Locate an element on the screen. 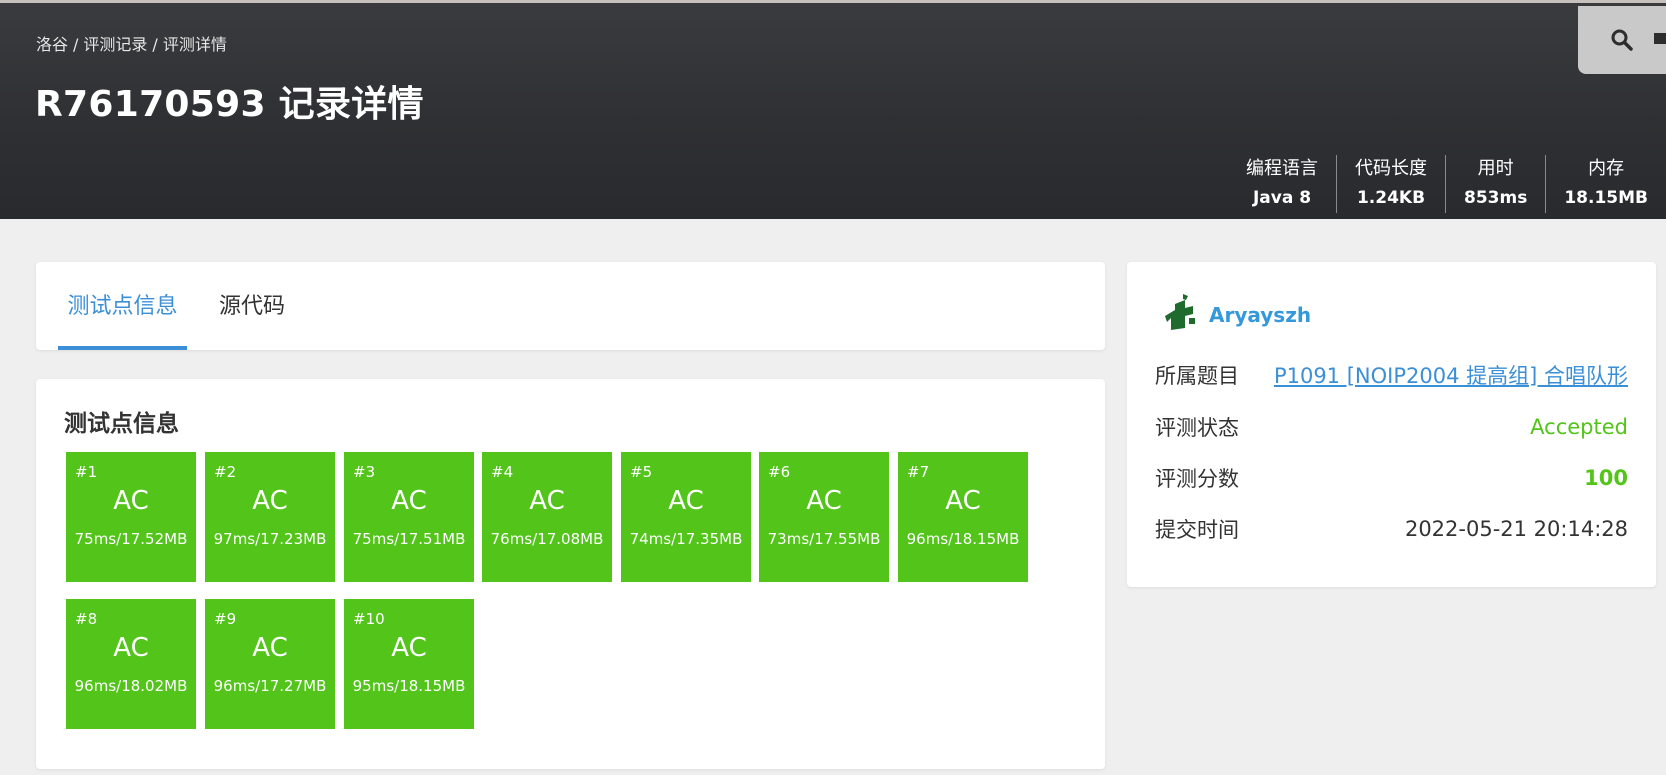 The height and width of the screenshot is (775, 1666). stat-value: 18.15MB is located at coordinates (1606, 198).